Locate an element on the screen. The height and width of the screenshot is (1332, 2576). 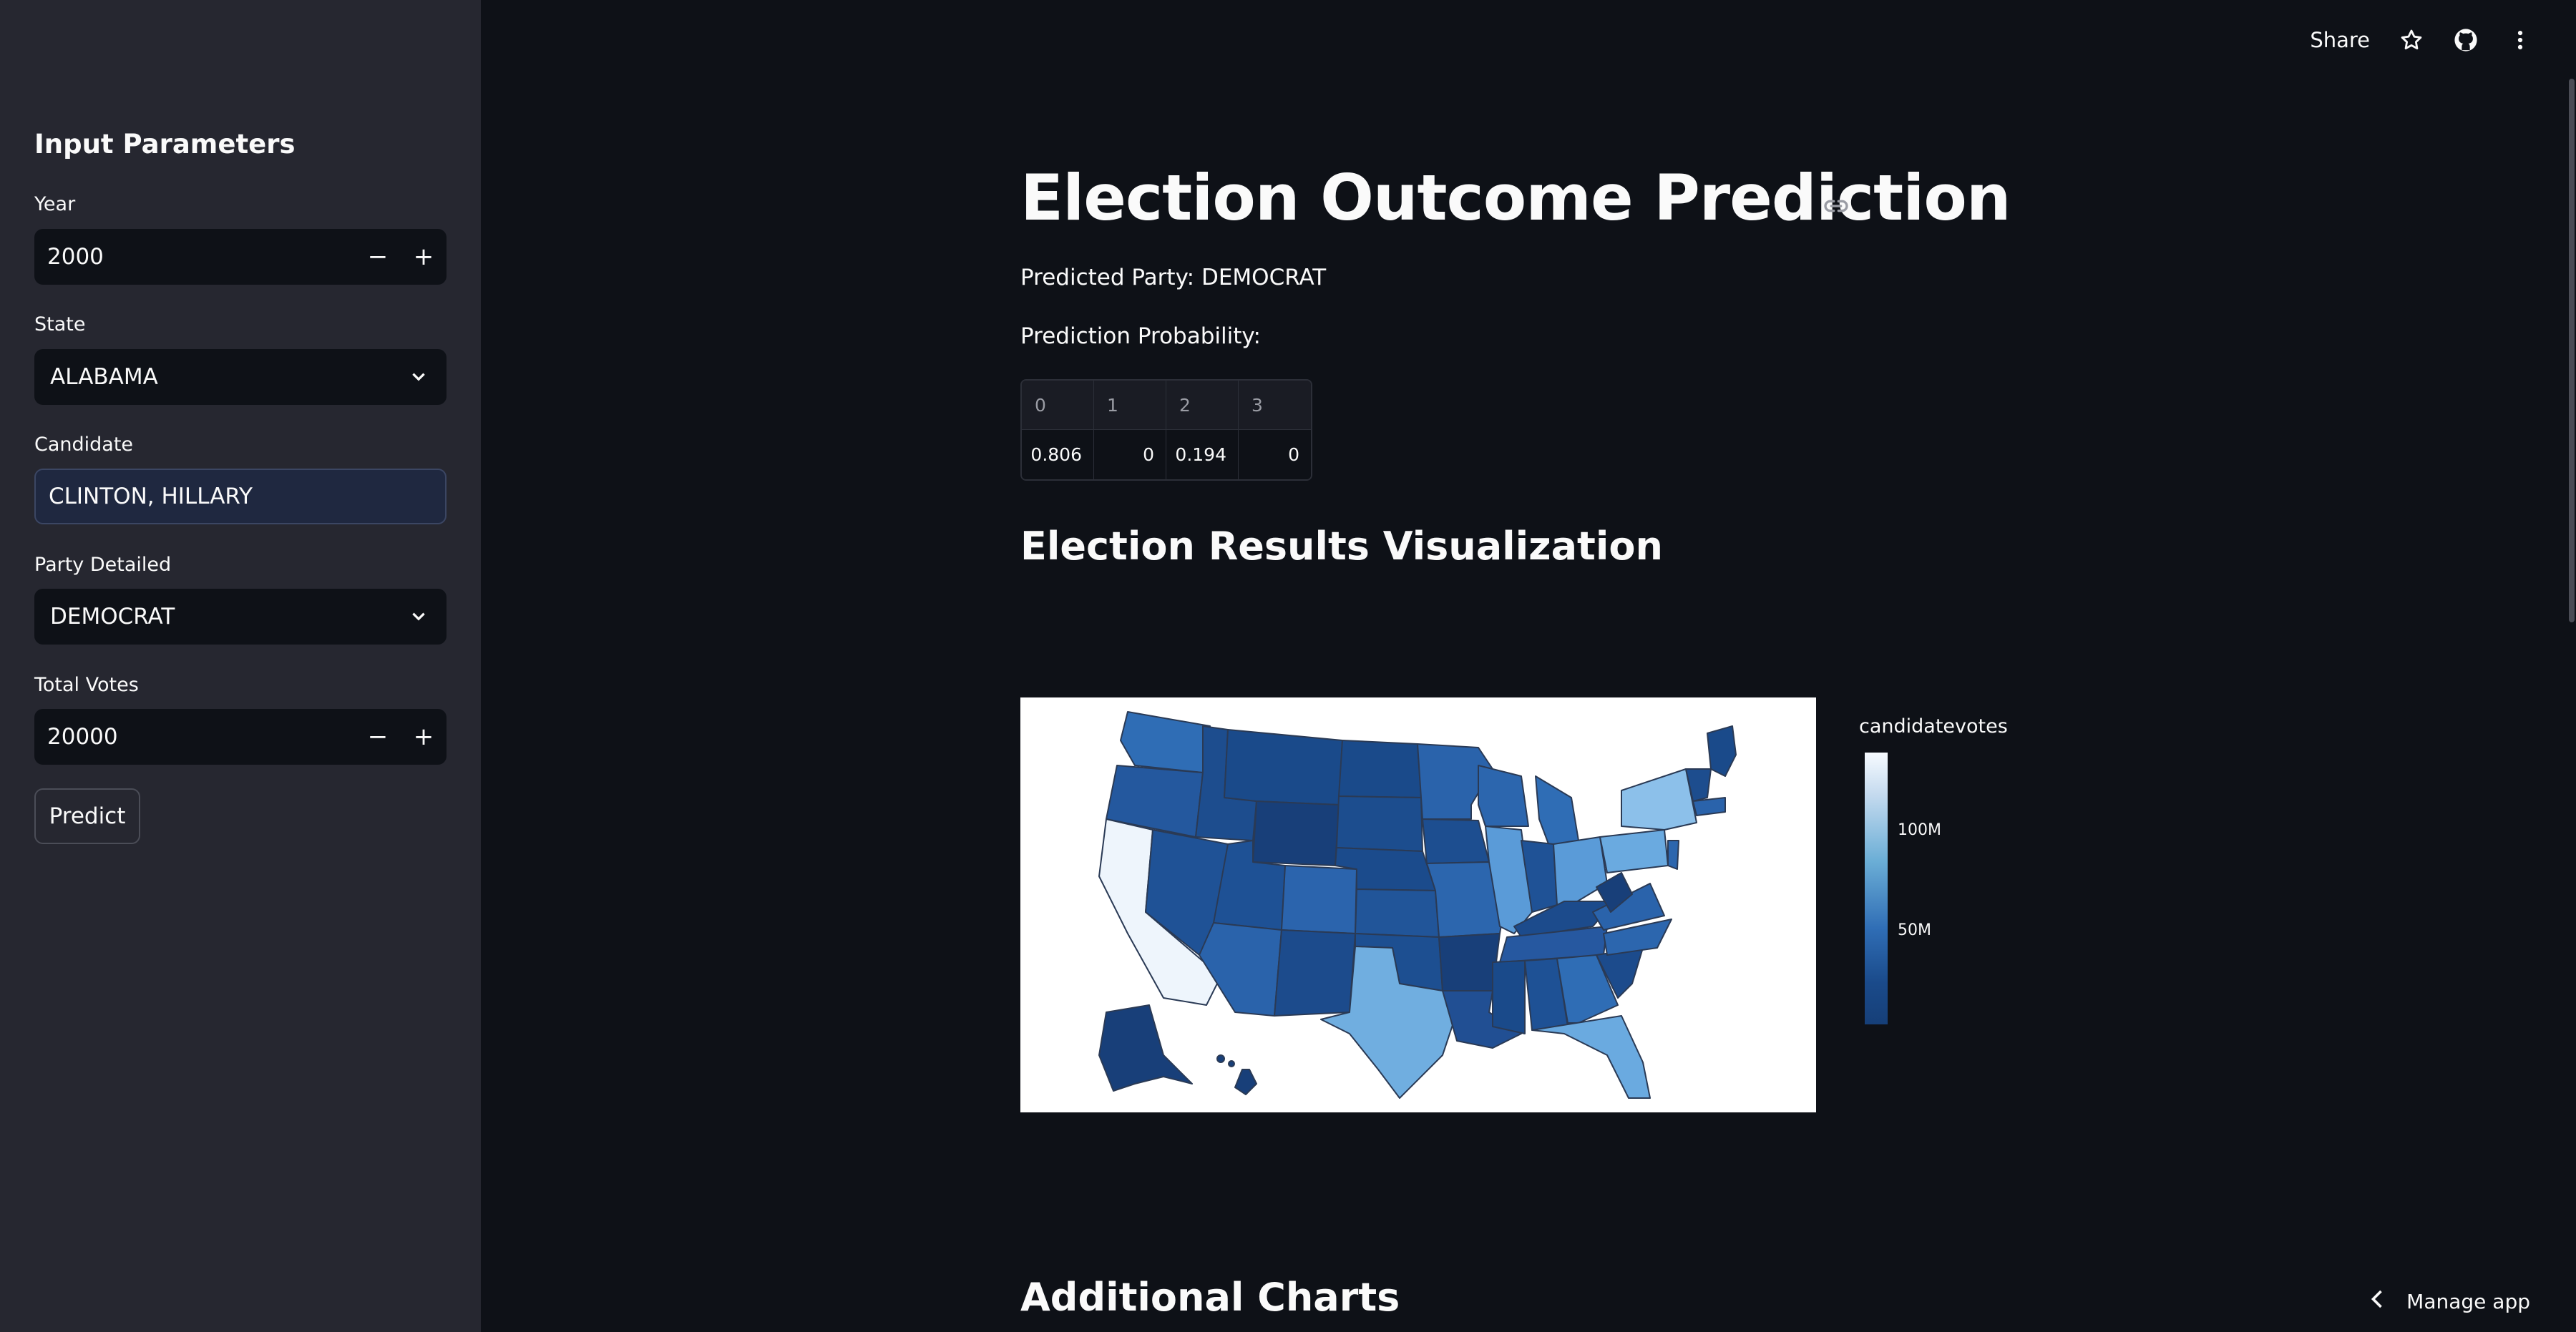
table-header-cell: 0 is located at coordinates (1058, 405).